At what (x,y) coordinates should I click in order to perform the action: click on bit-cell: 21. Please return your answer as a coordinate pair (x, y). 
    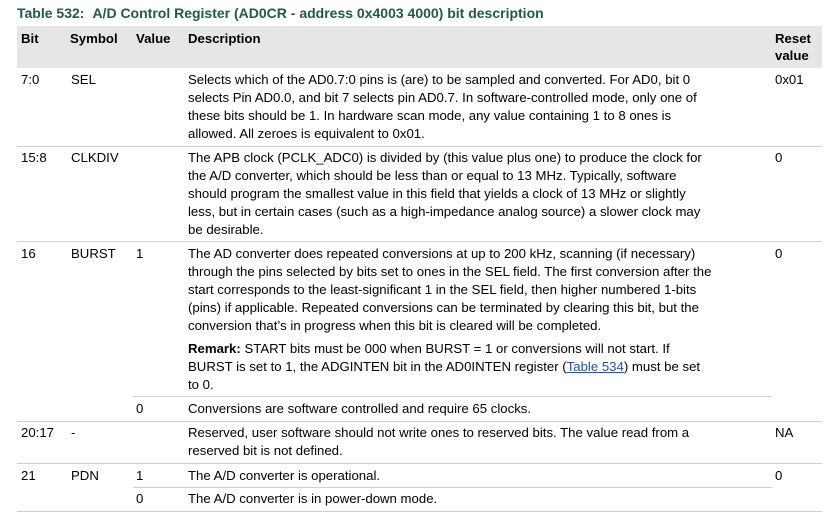
    Looking at the image, I should click on (28, 475).